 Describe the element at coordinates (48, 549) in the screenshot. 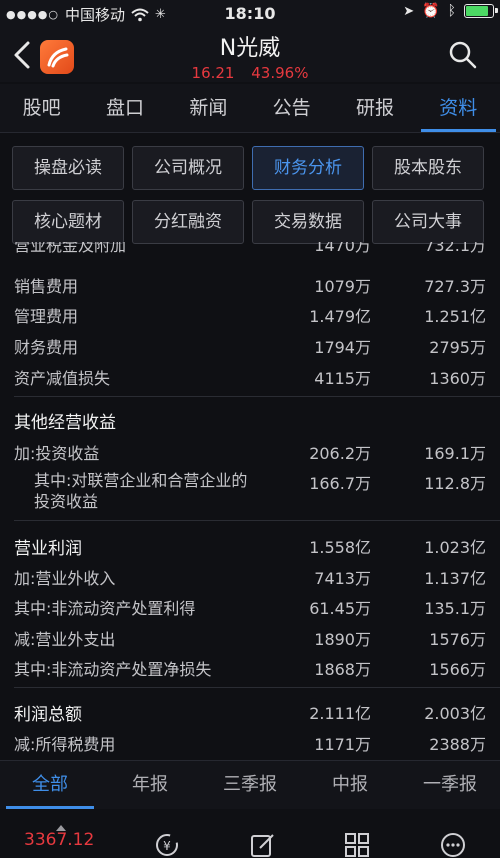

I see `row-label: 营业利润` at that location.